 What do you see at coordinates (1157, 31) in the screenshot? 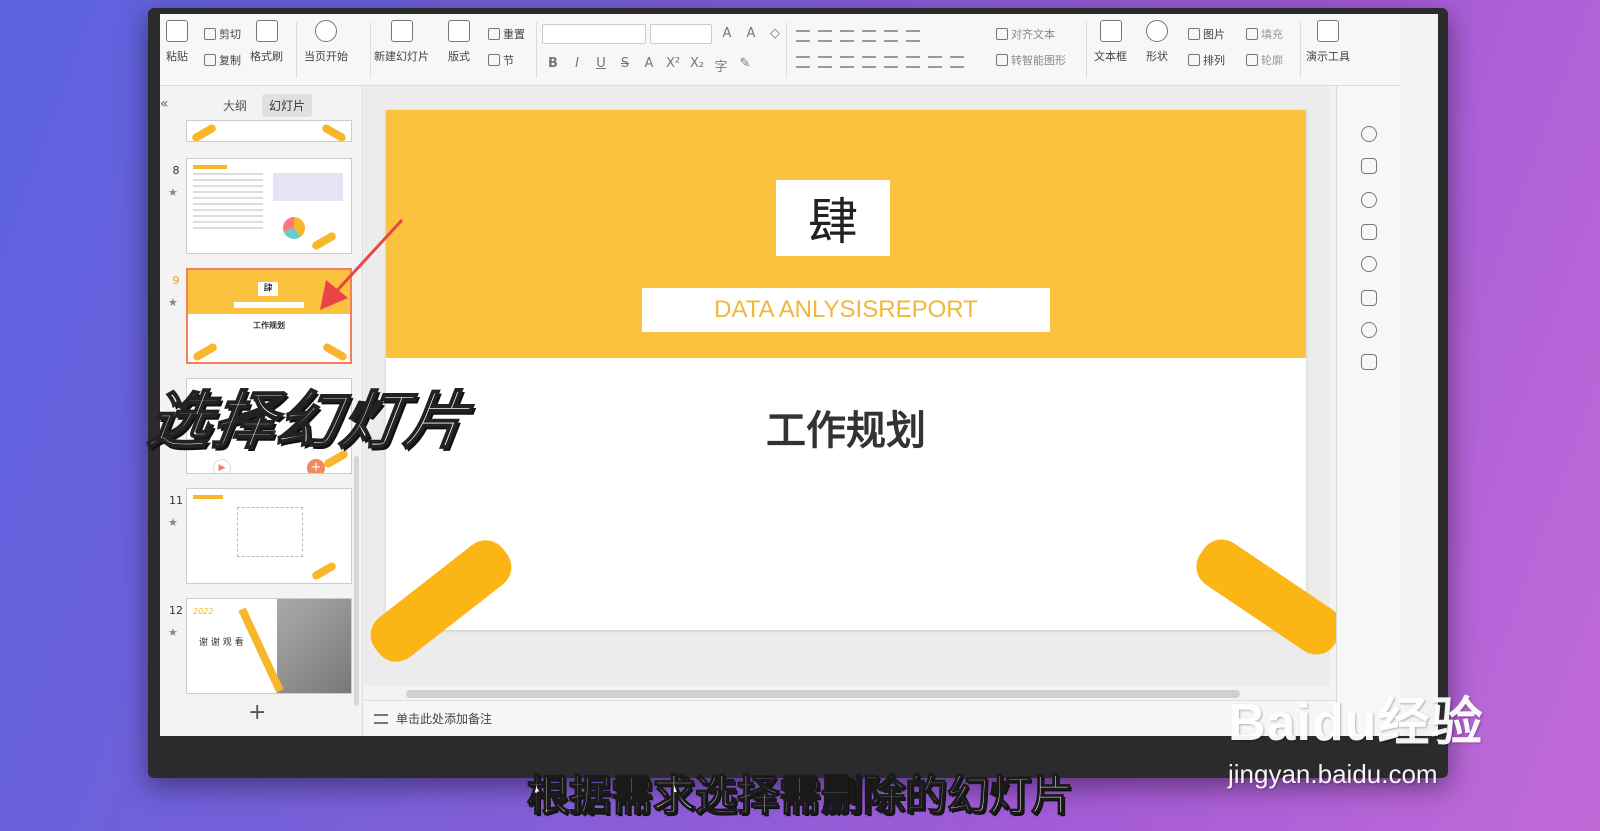
I see `shape-icon` at bounding box center [1157, 31].